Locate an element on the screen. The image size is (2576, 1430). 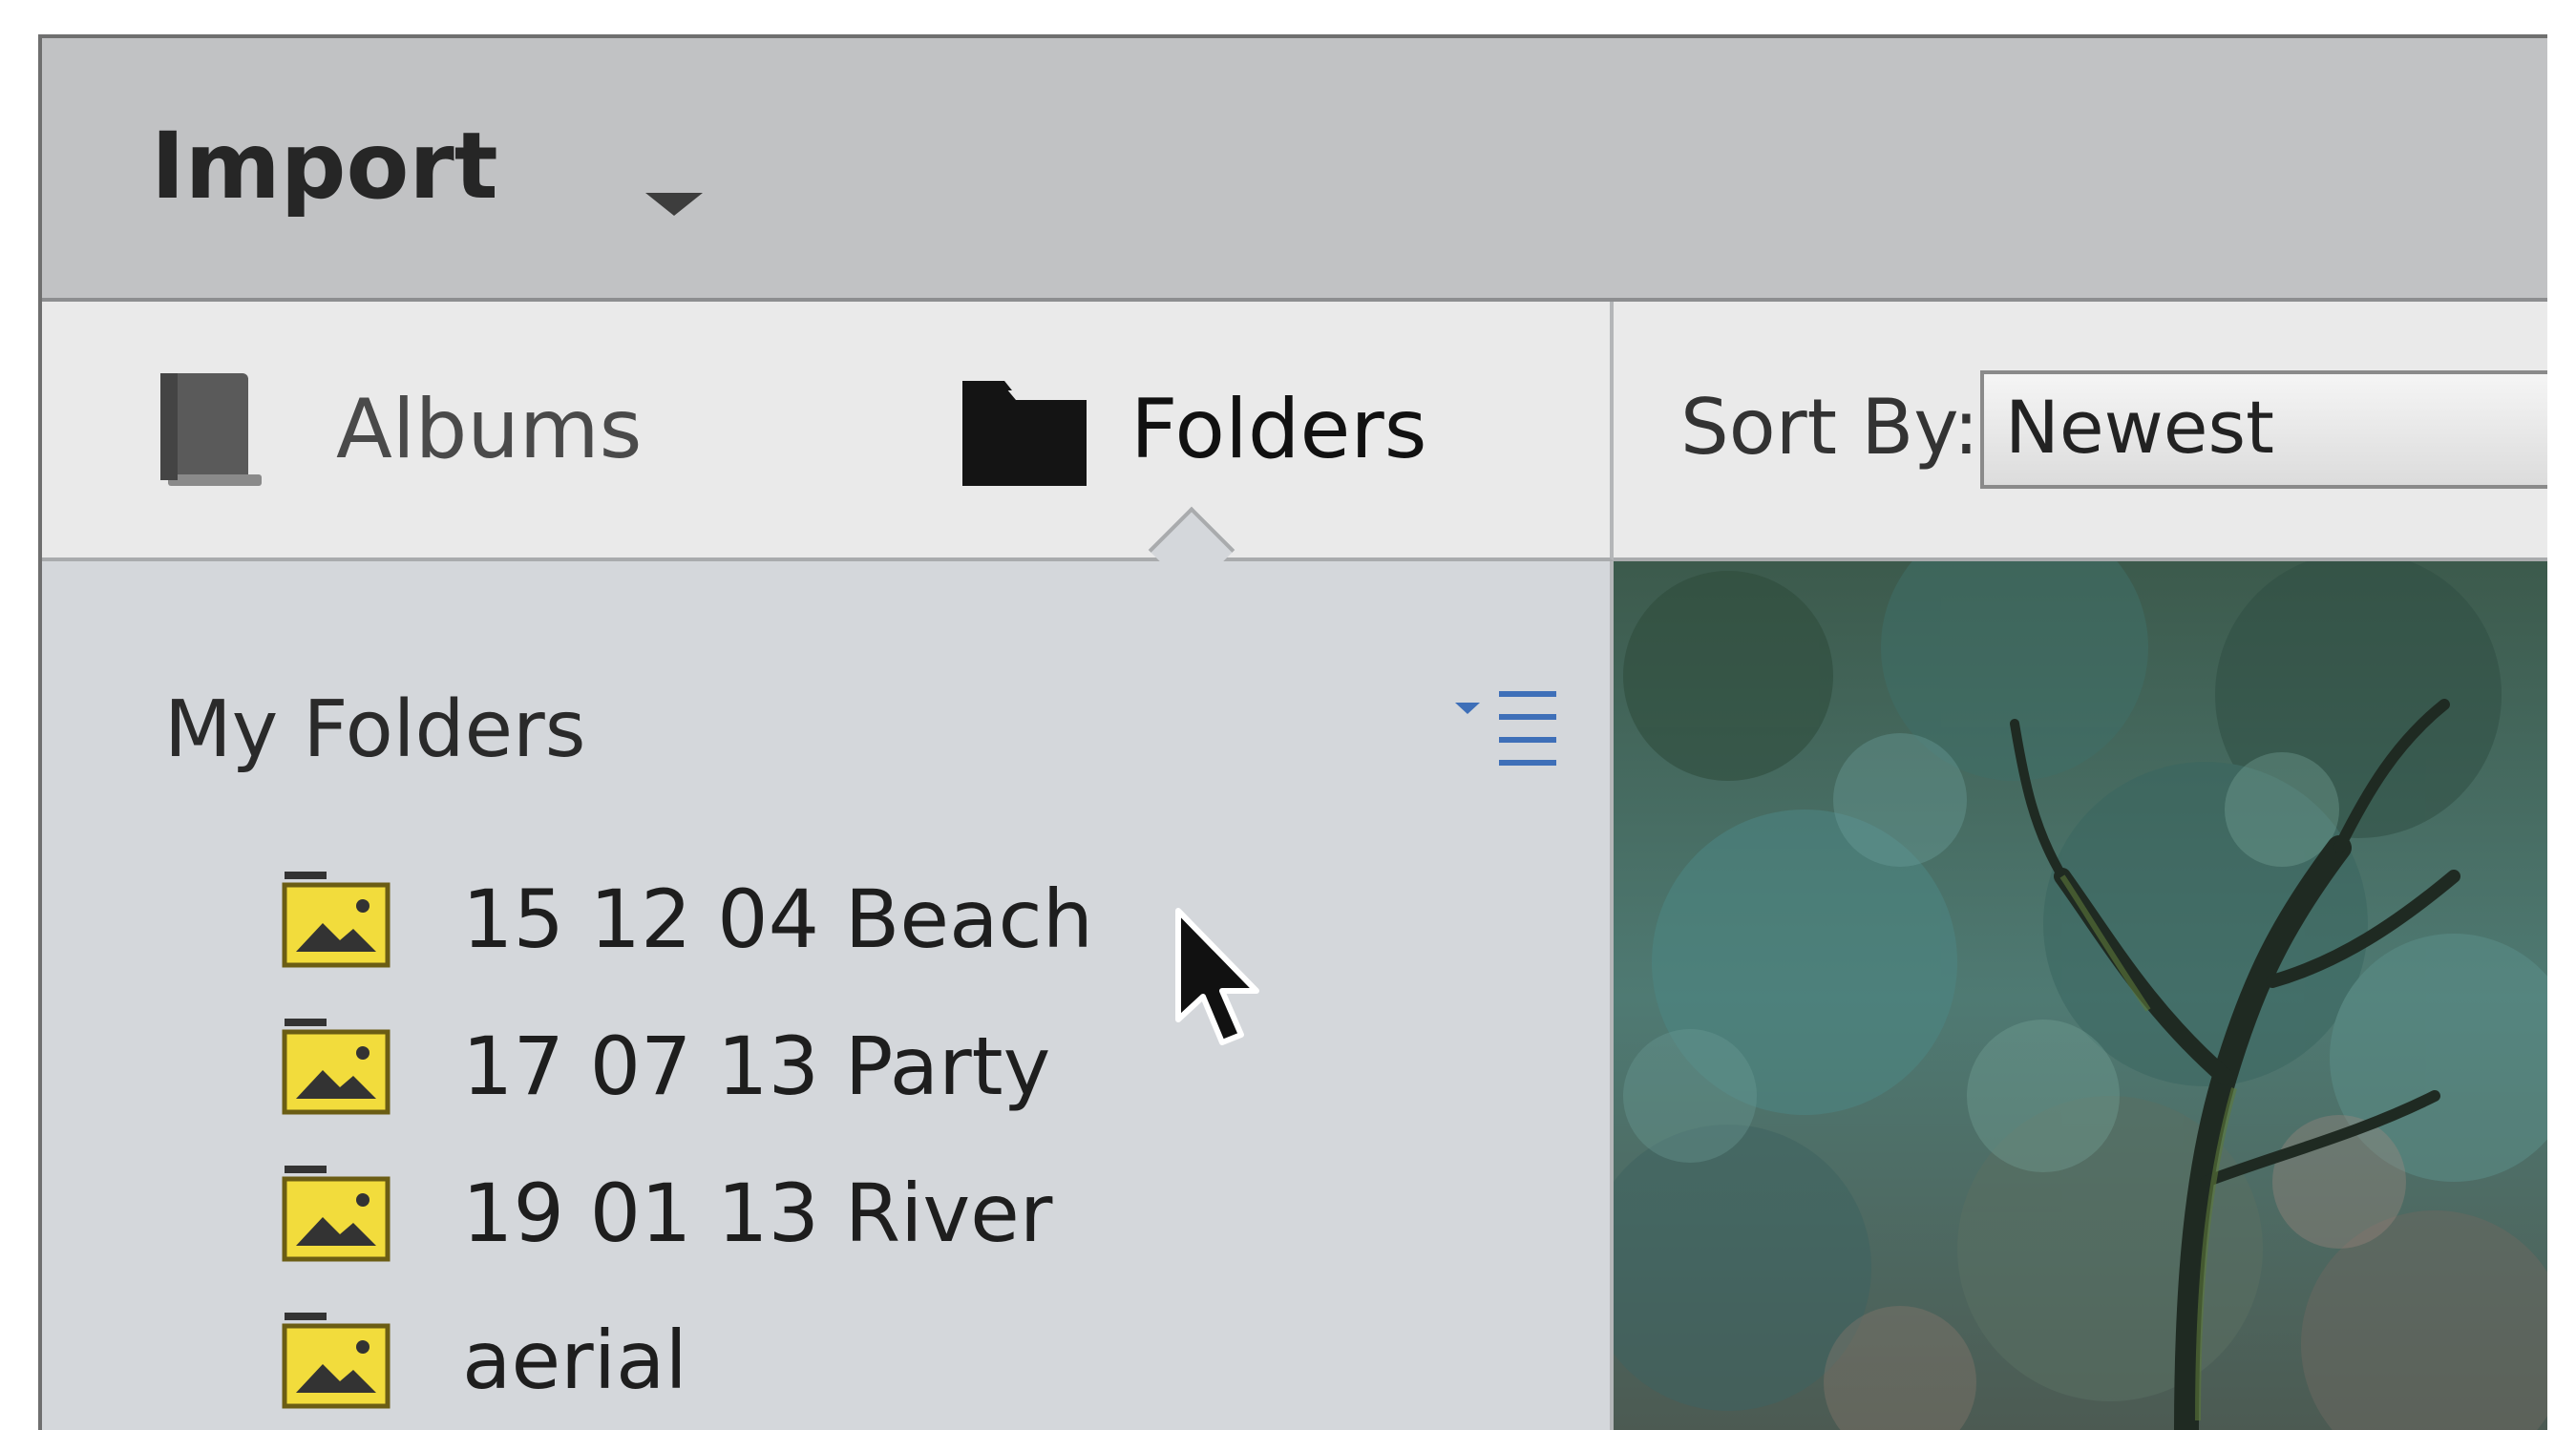
tab-folders-label: Folders is located at coordinates (1278, 430).